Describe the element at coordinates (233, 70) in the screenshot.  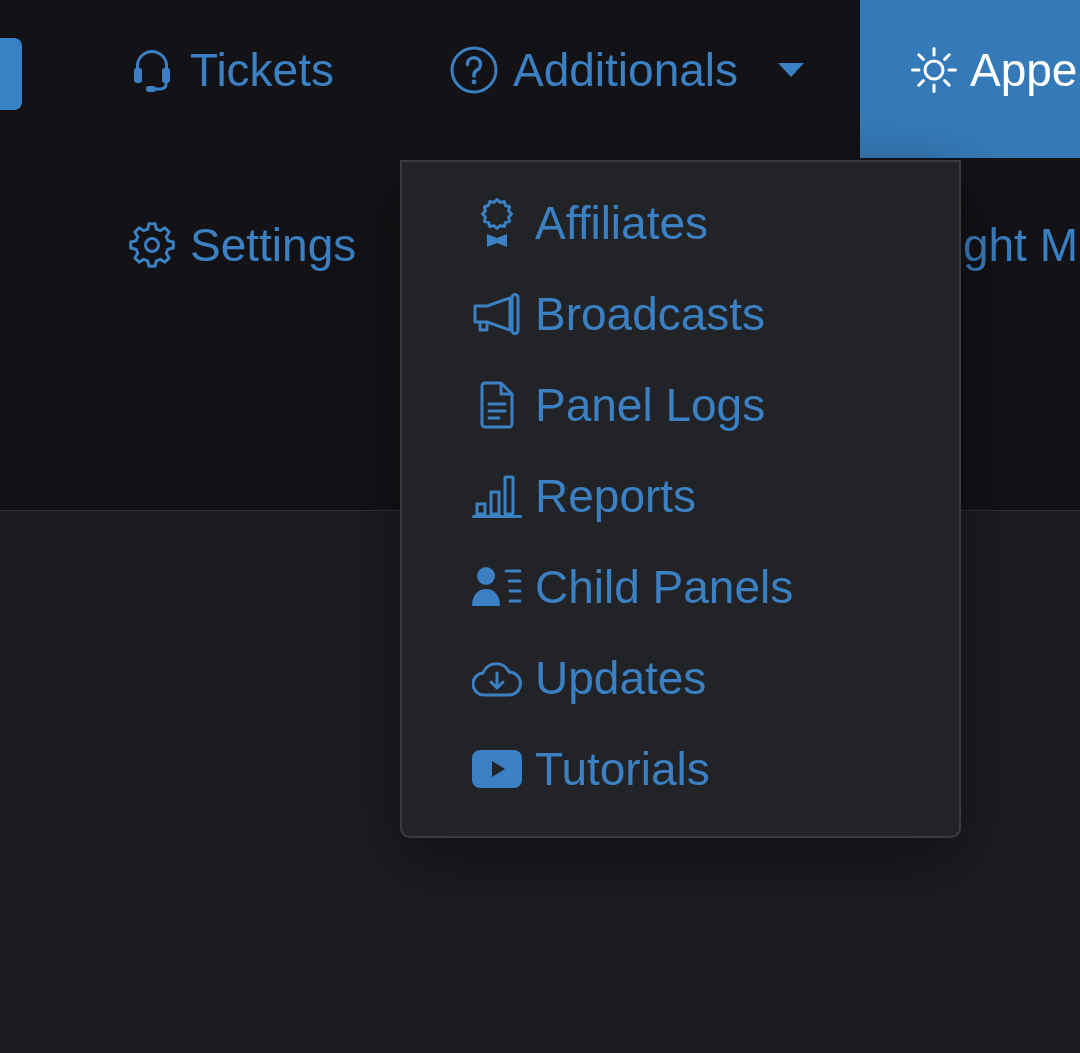
I see `nav-link: Tickets` at that location.